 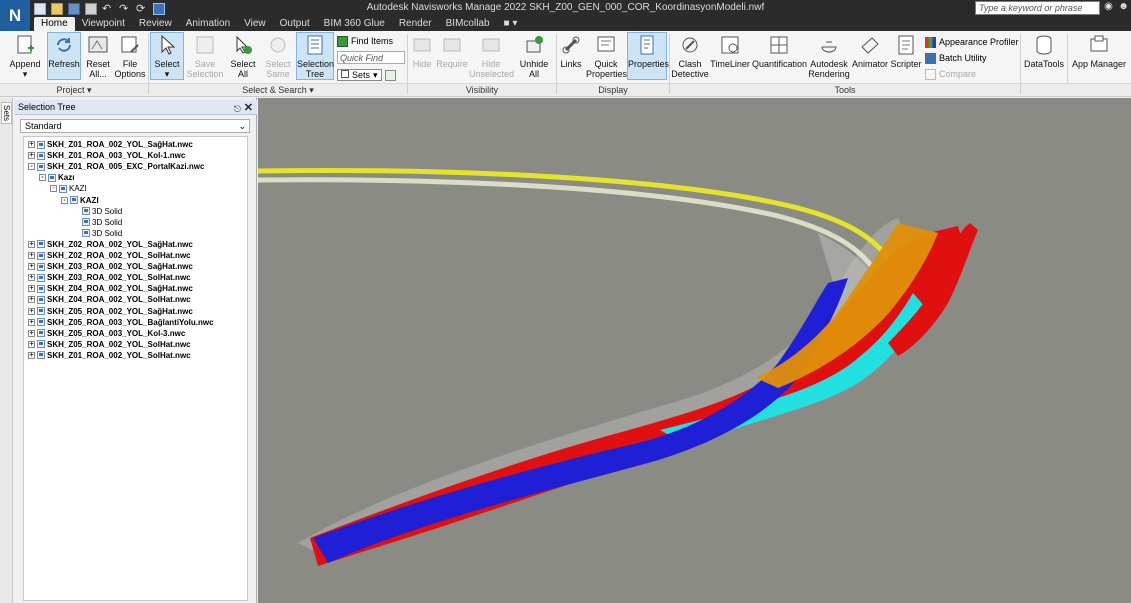 What do you see at coordinates (534, 59) in the screenshot?
I see `unhide-all-button: Unhide All` at bounding box center [534, 59].